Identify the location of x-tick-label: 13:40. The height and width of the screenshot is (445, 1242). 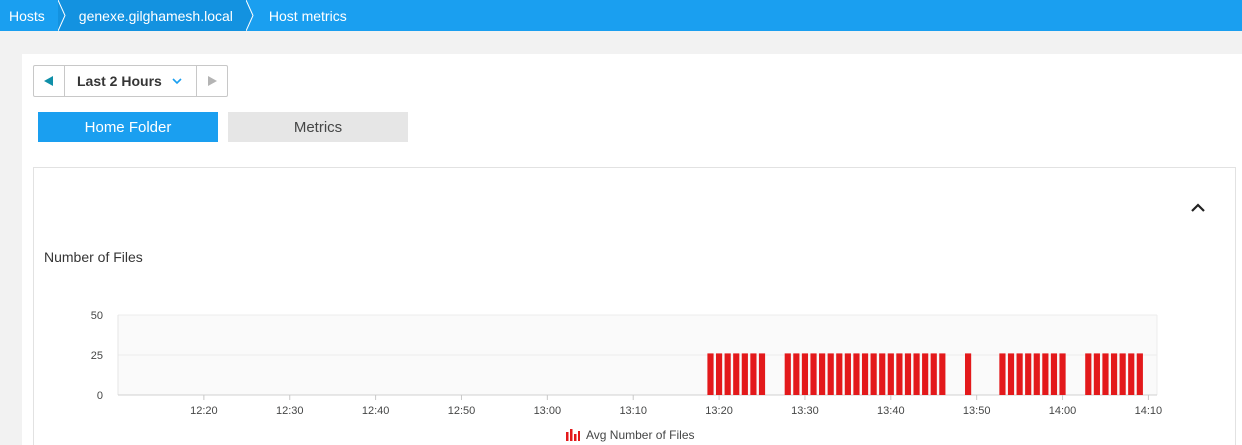
(891, 411).